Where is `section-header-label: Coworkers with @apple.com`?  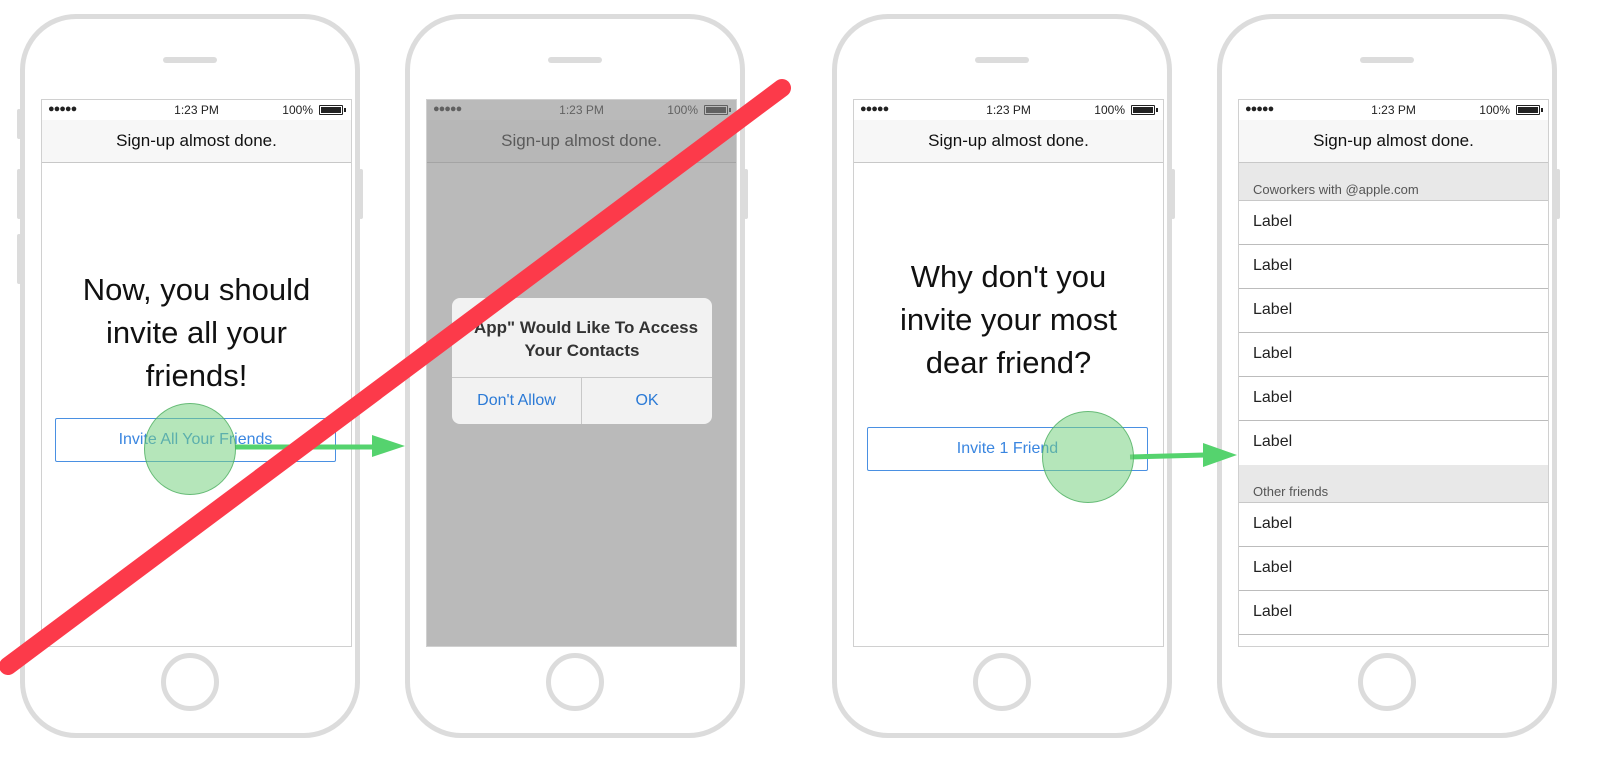 section-header-label: Coworkers with @apple.com is located at coordinates (1336, 189).